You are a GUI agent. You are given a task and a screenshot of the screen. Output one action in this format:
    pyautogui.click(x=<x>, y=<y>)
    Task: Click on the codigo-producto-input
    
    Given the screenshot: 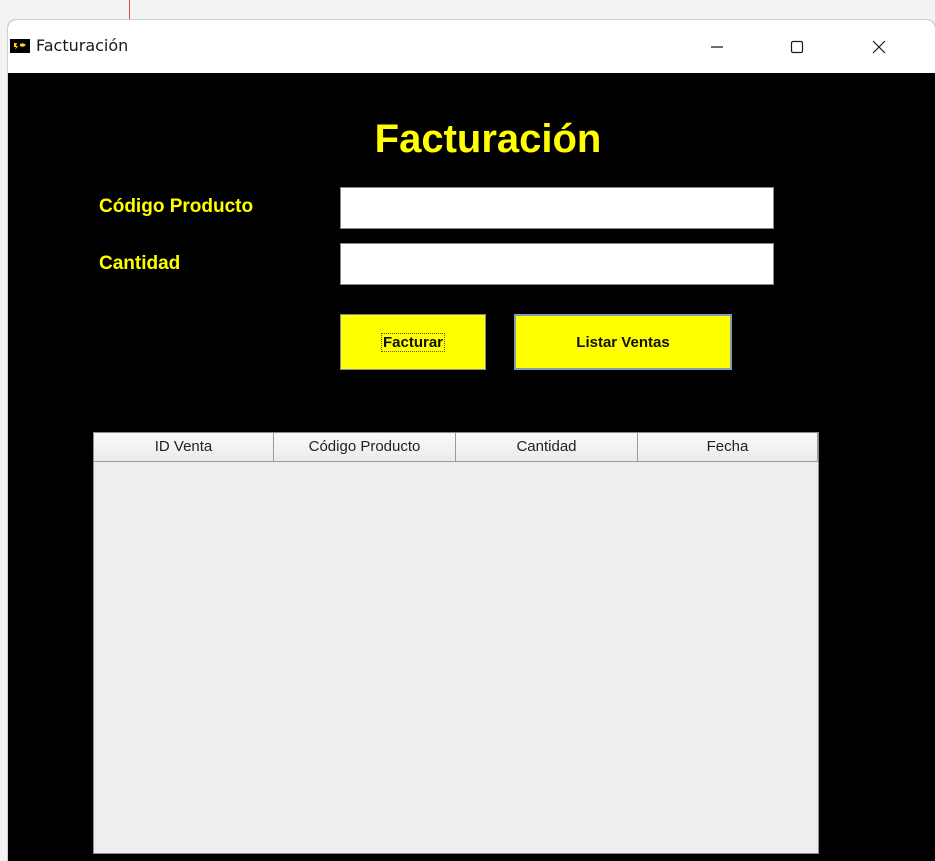 What is the action you would take?
    pyautogui.click(x=557, y=208)
    